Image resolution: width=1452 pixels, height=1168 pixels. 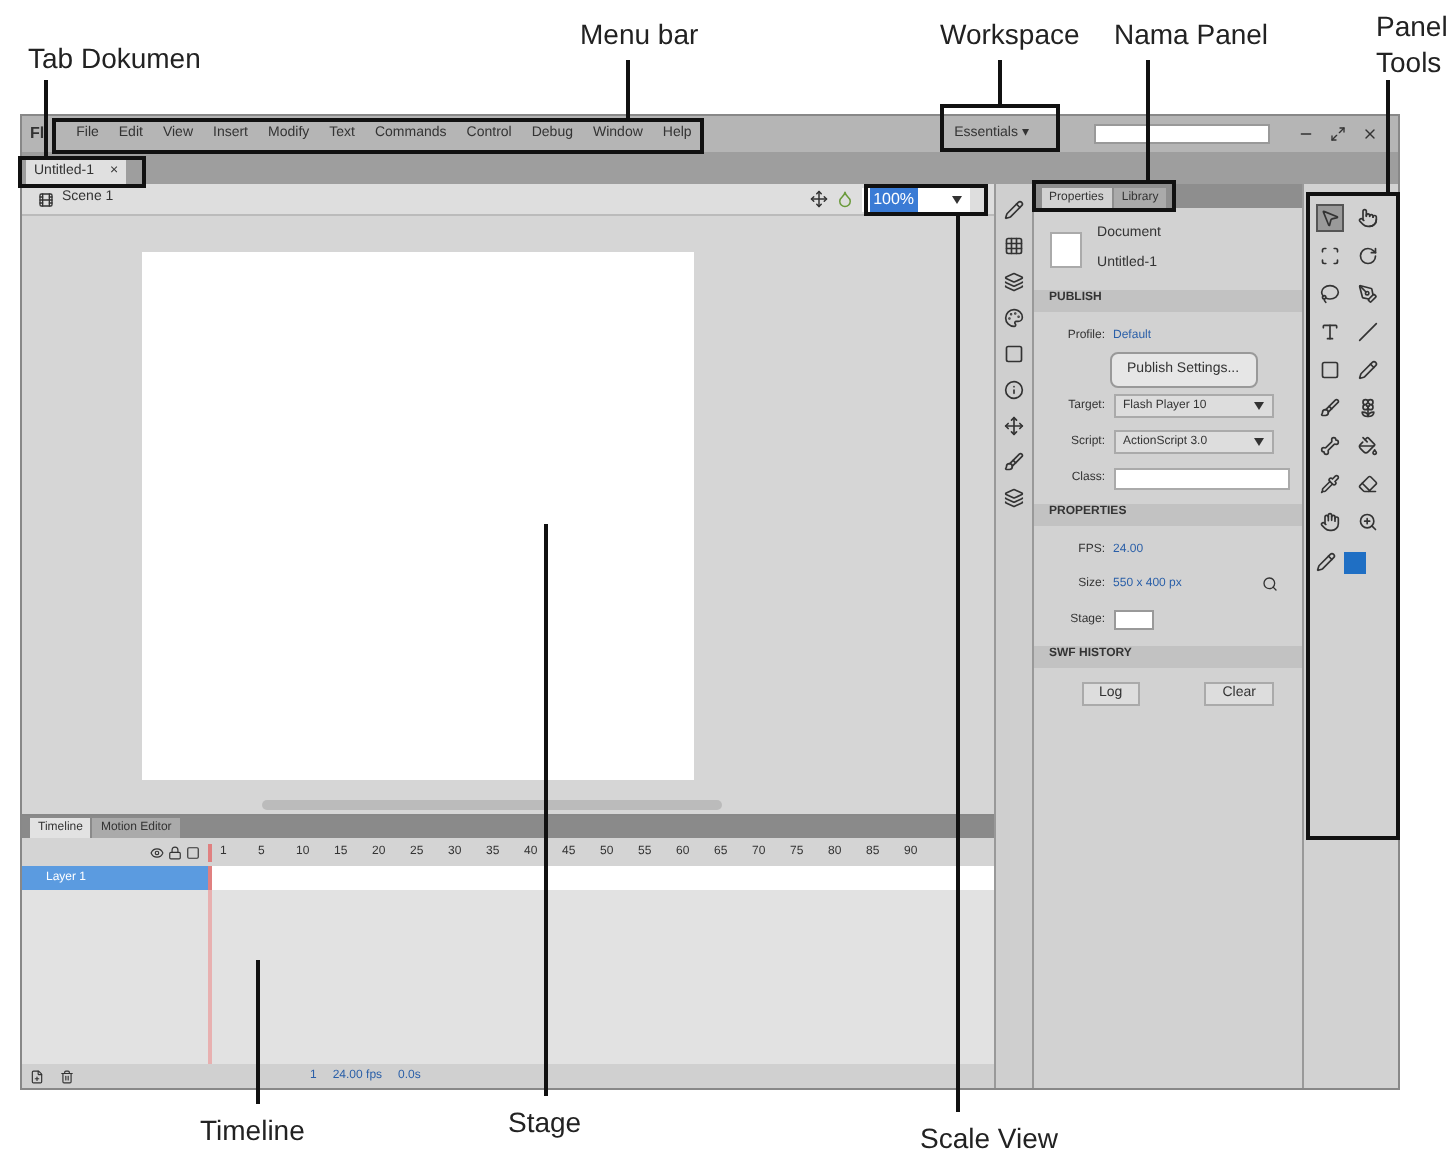 What do you see at coordinates (157, 852) in the screenshot?
I see `eye-icon` at bounding box center [157, 852].